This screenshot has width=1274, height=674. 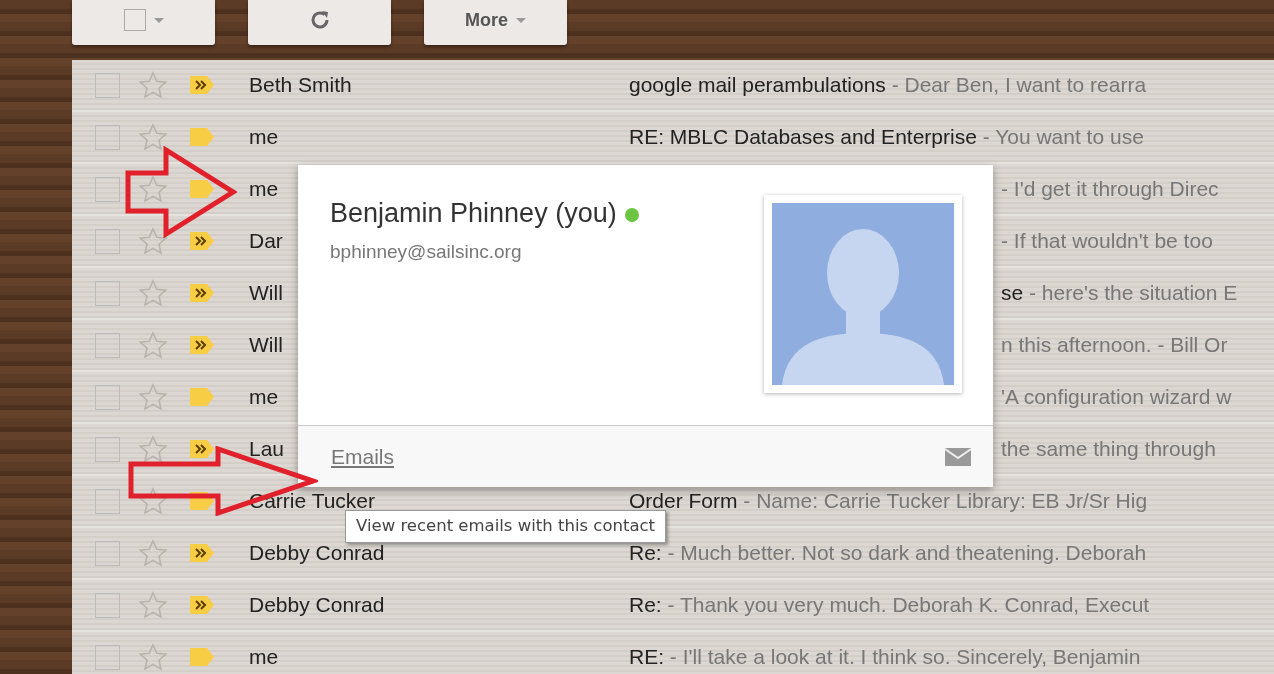 I want to click on message-preview: RE: - I'll take a look at it. I think so. Sincerely, Benjamin, so click(x=885, y=657).